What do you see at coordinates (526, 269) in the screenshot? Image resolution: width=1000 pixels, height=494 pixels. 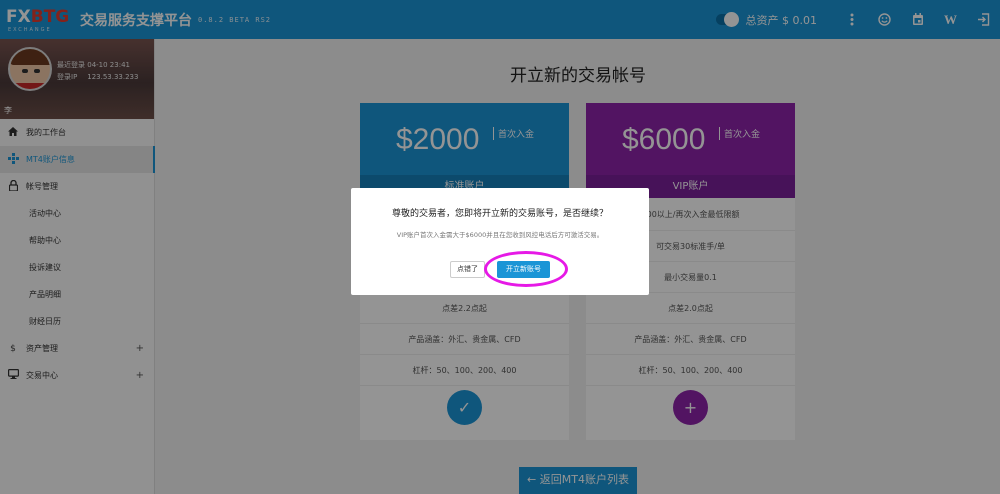 I see `highlight-annotation-ring` at bounding box center [526, 269].